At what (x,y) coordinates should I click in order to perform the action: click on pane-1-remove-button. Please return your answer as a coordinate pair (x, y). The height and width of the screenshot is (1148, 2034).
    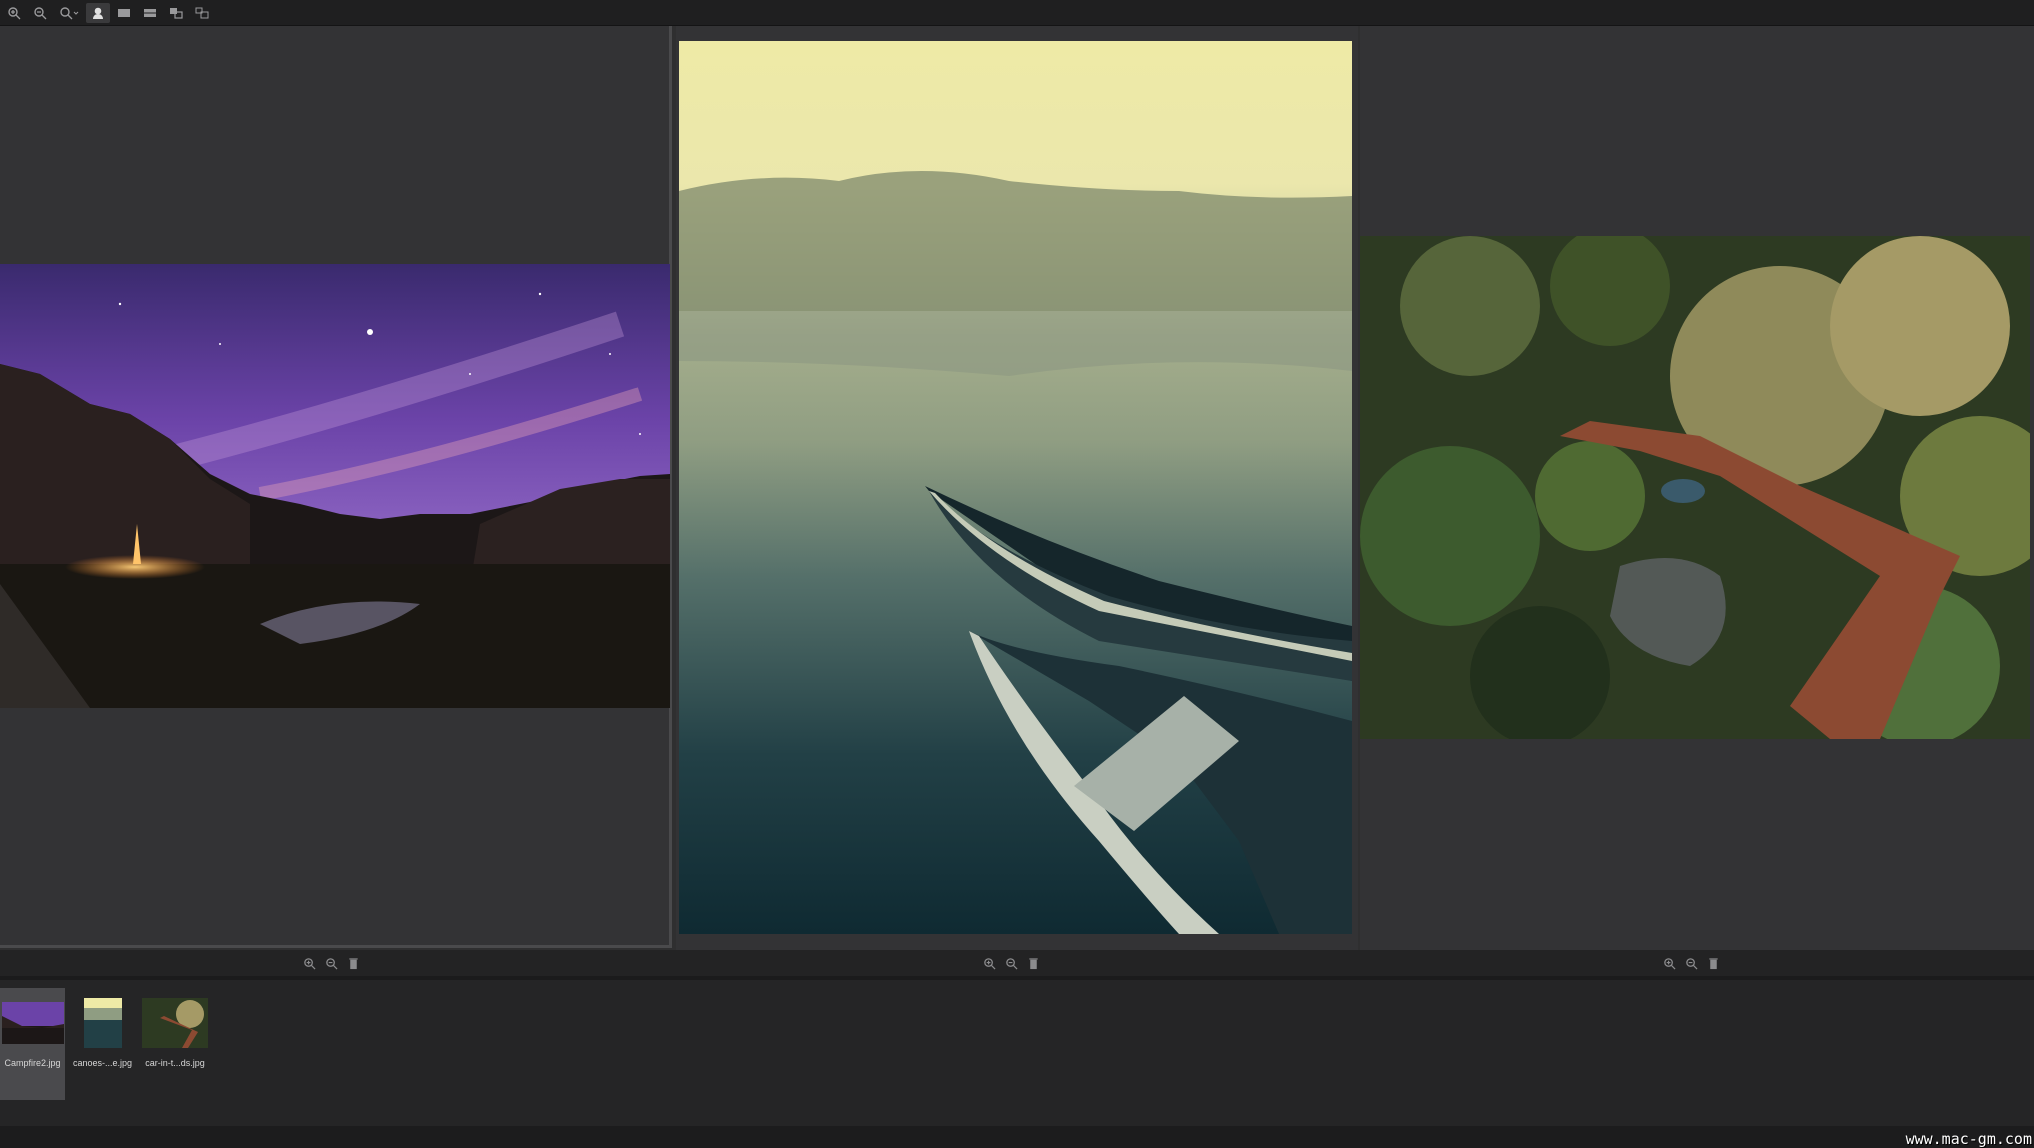
    Looking at the image, I should click on (353, 963).